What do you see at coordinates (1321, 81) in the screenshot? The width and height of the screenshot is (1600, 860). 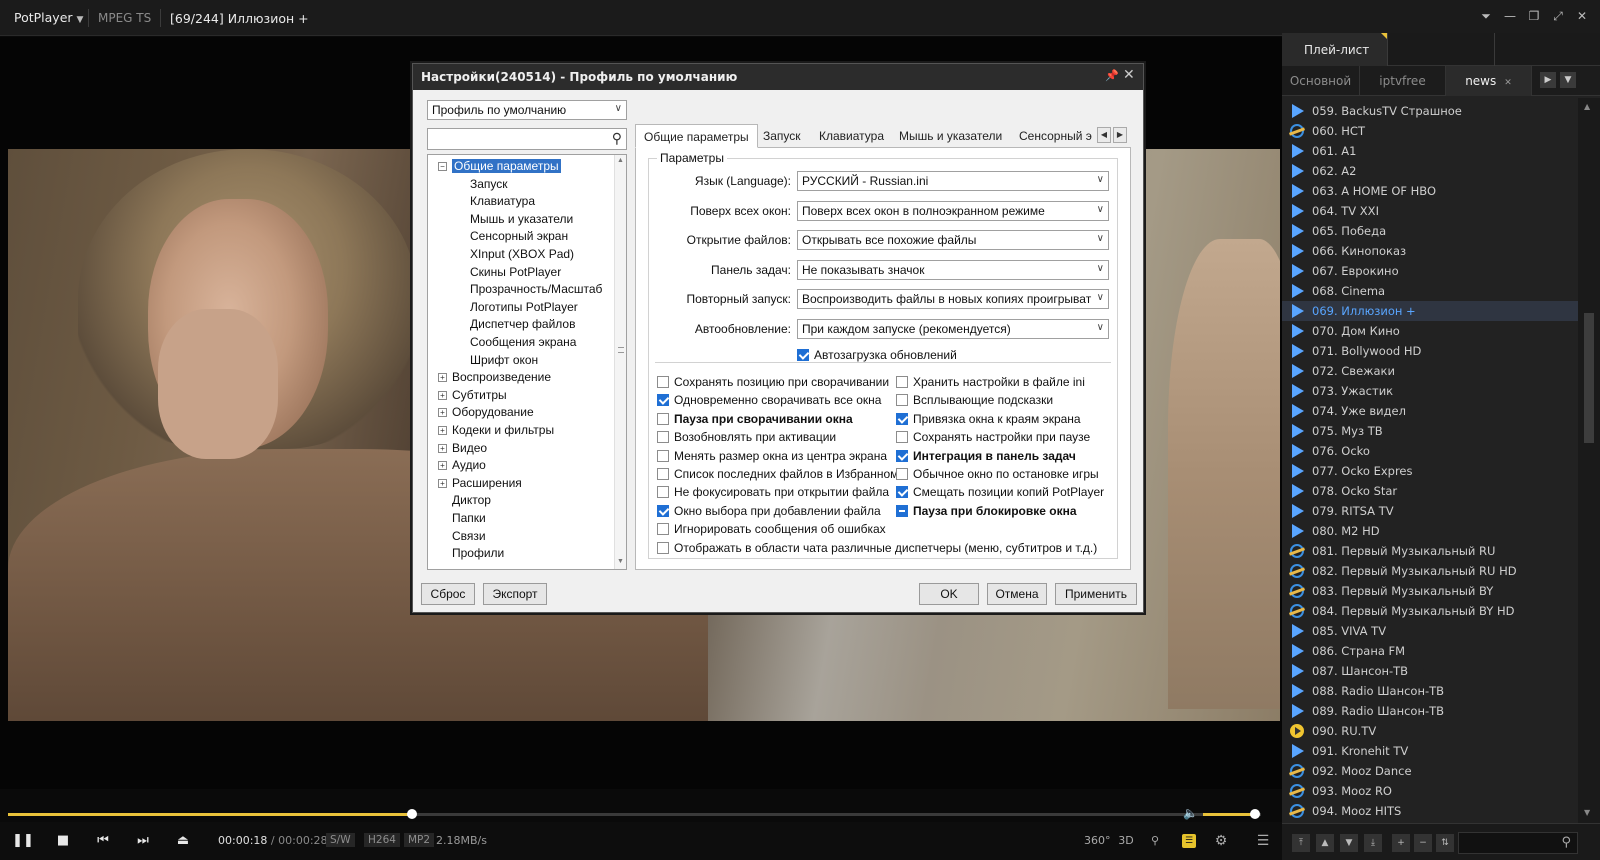 I see `playlist-tab-main: Основной` at bounding box center [1321, 81].